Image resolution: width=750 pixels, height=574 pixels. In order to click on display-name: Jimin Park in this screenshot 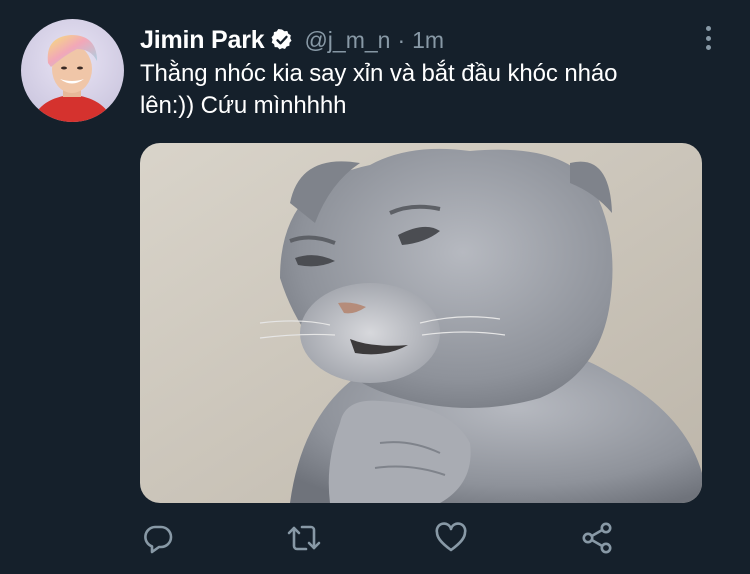, I will do `click(202, 40)`.